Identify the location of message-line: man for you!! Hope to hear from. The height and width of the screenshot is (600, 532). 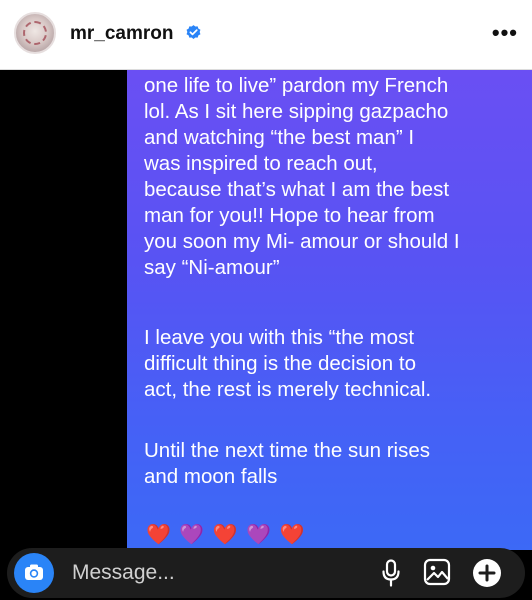
(289, 215).